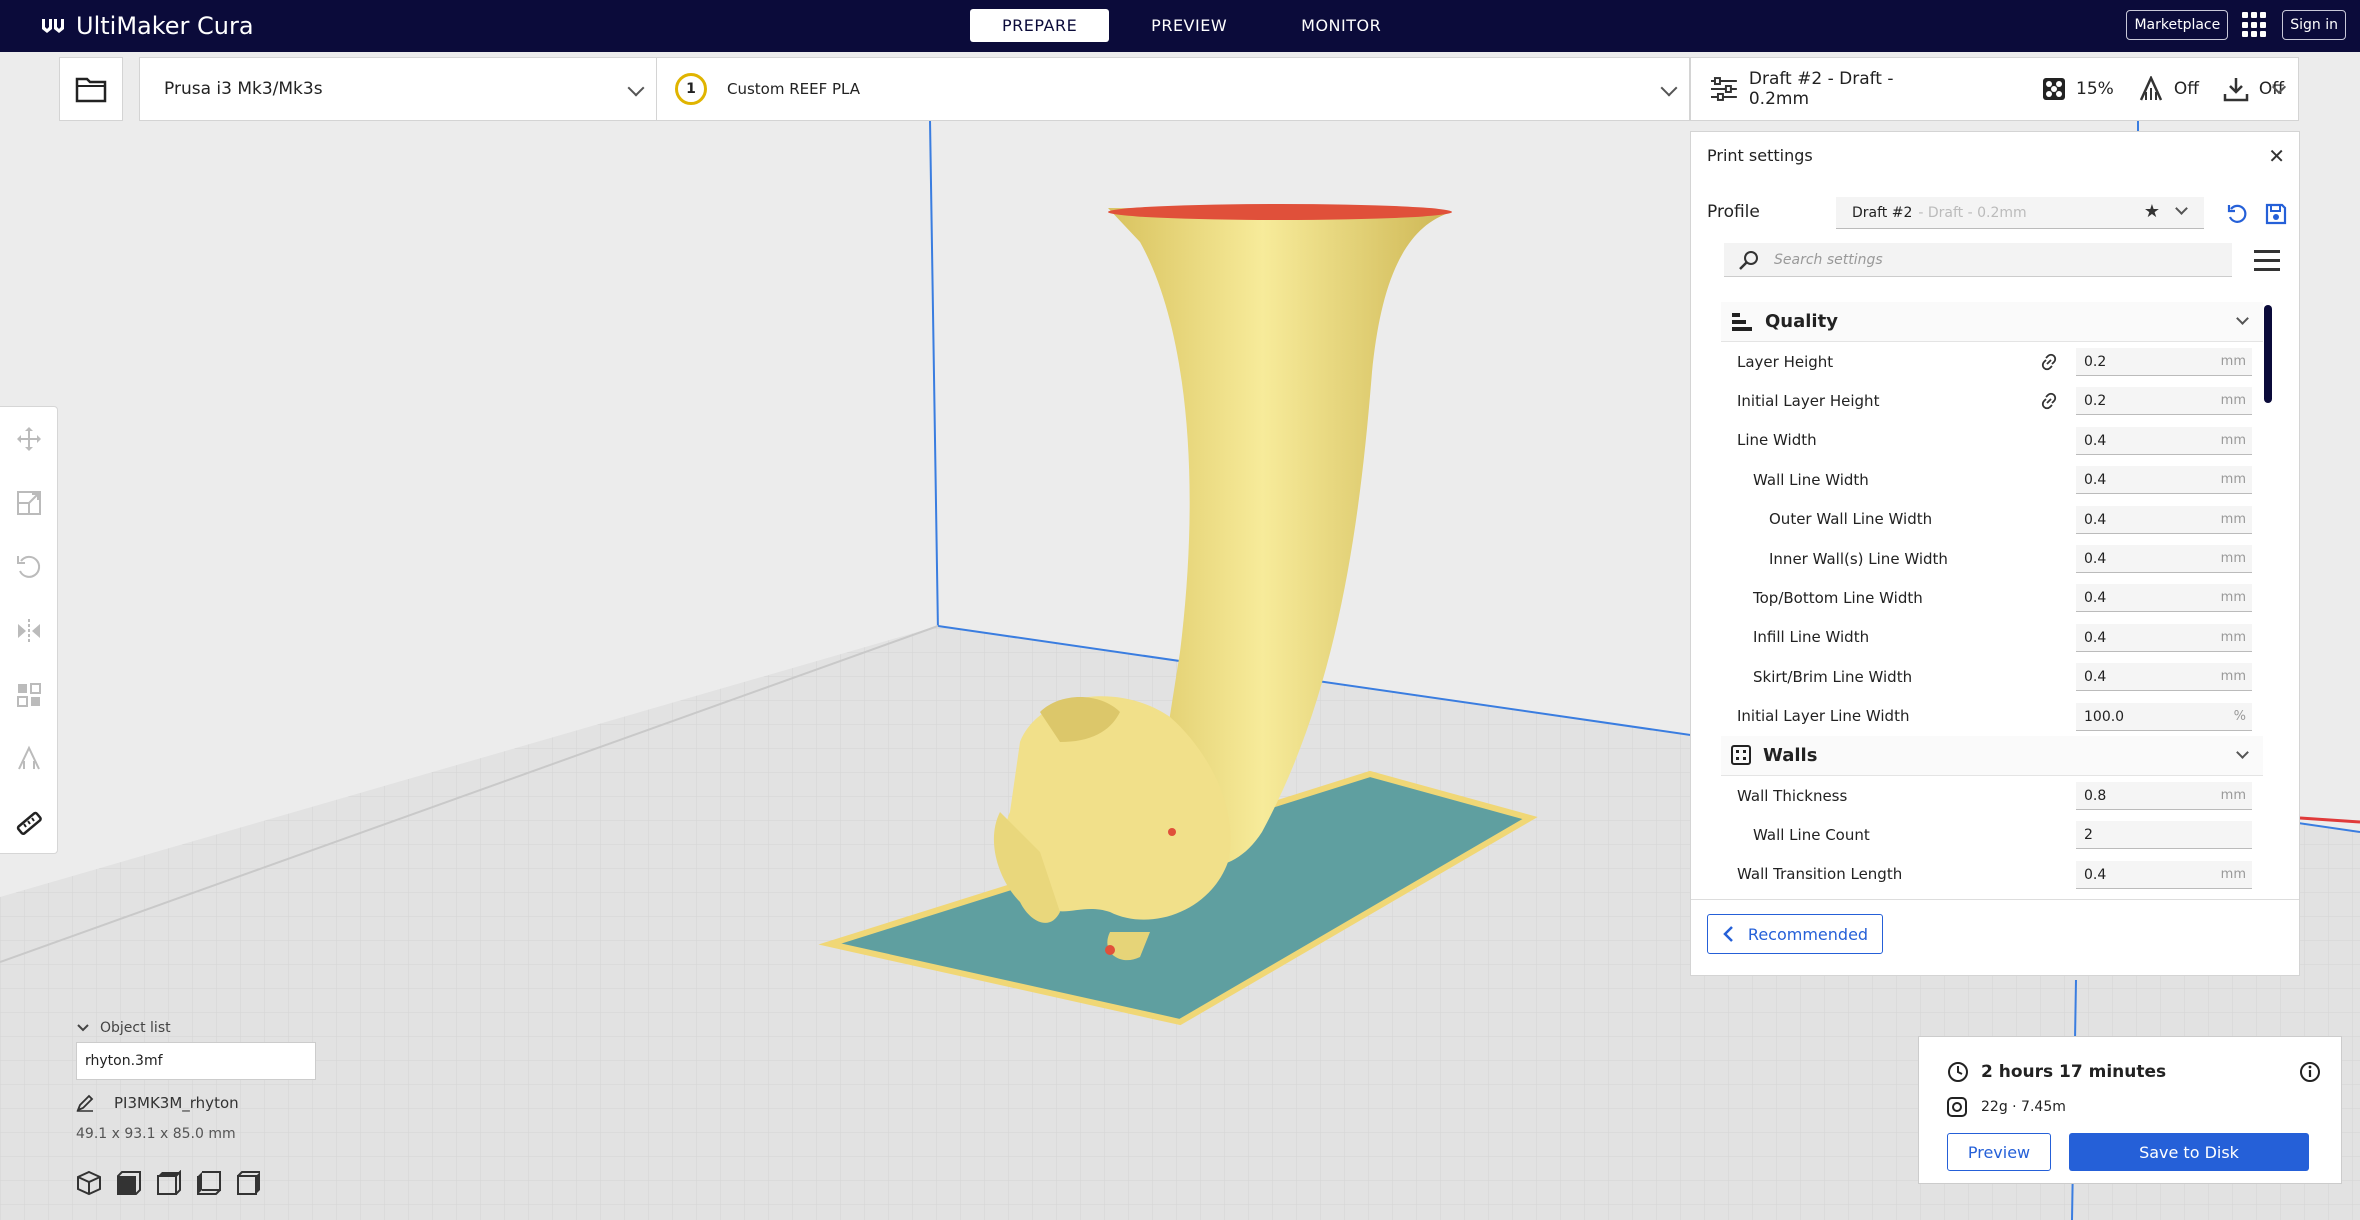 Image resolution: width=2360 pixels, height=1220 pixels. Describe the element at coordinates (1882, 212) in the screenshot. I see `profile-name: Draft #2` at that location.